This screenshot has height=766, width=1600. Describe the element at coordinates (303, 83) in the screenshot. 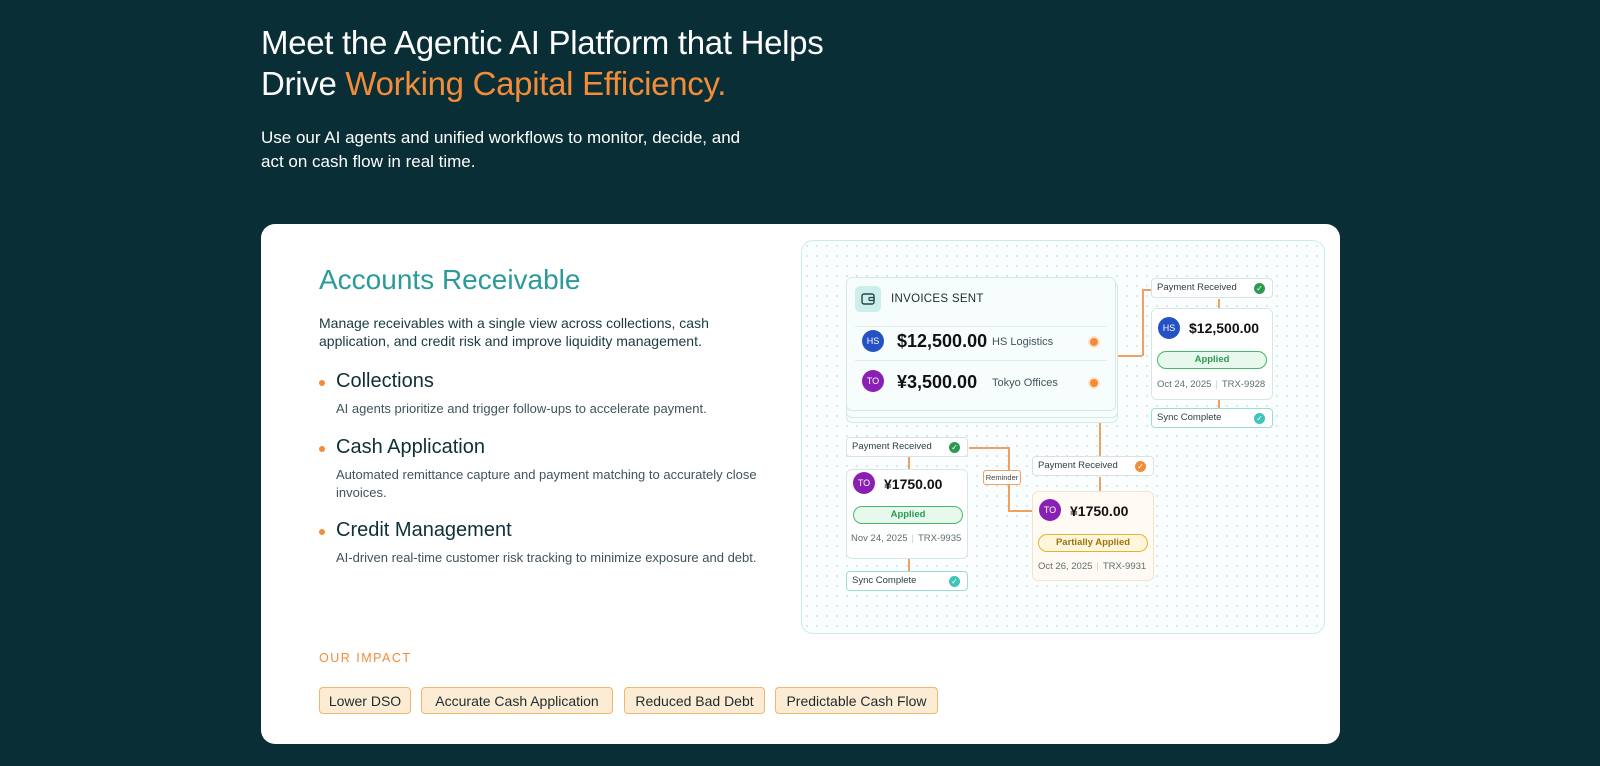

I see `hero-title-line2-prefix: Drive` at that location.